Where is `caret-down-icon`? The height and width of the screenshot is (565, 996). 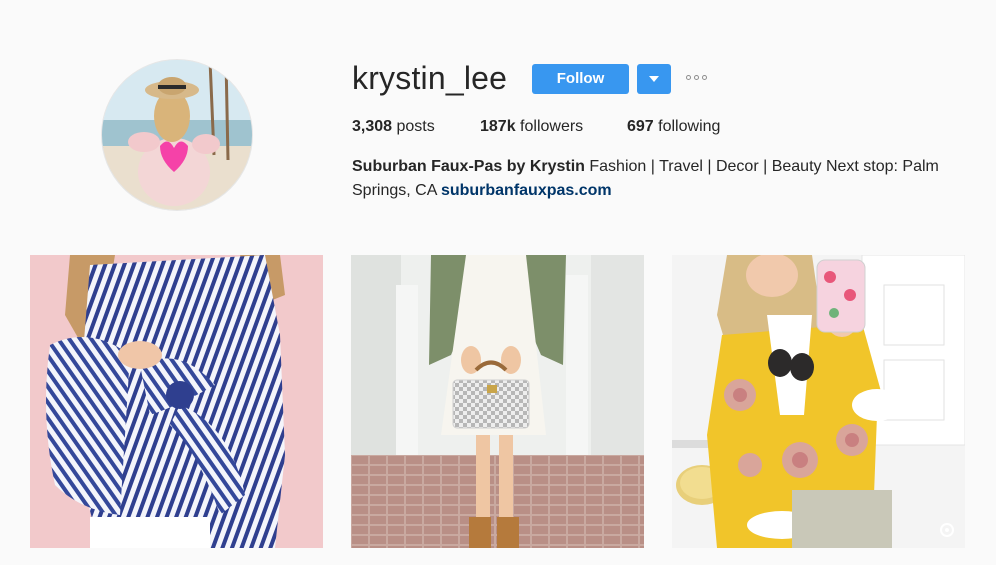
caret-down-icon is located at coordinates (654, 79).